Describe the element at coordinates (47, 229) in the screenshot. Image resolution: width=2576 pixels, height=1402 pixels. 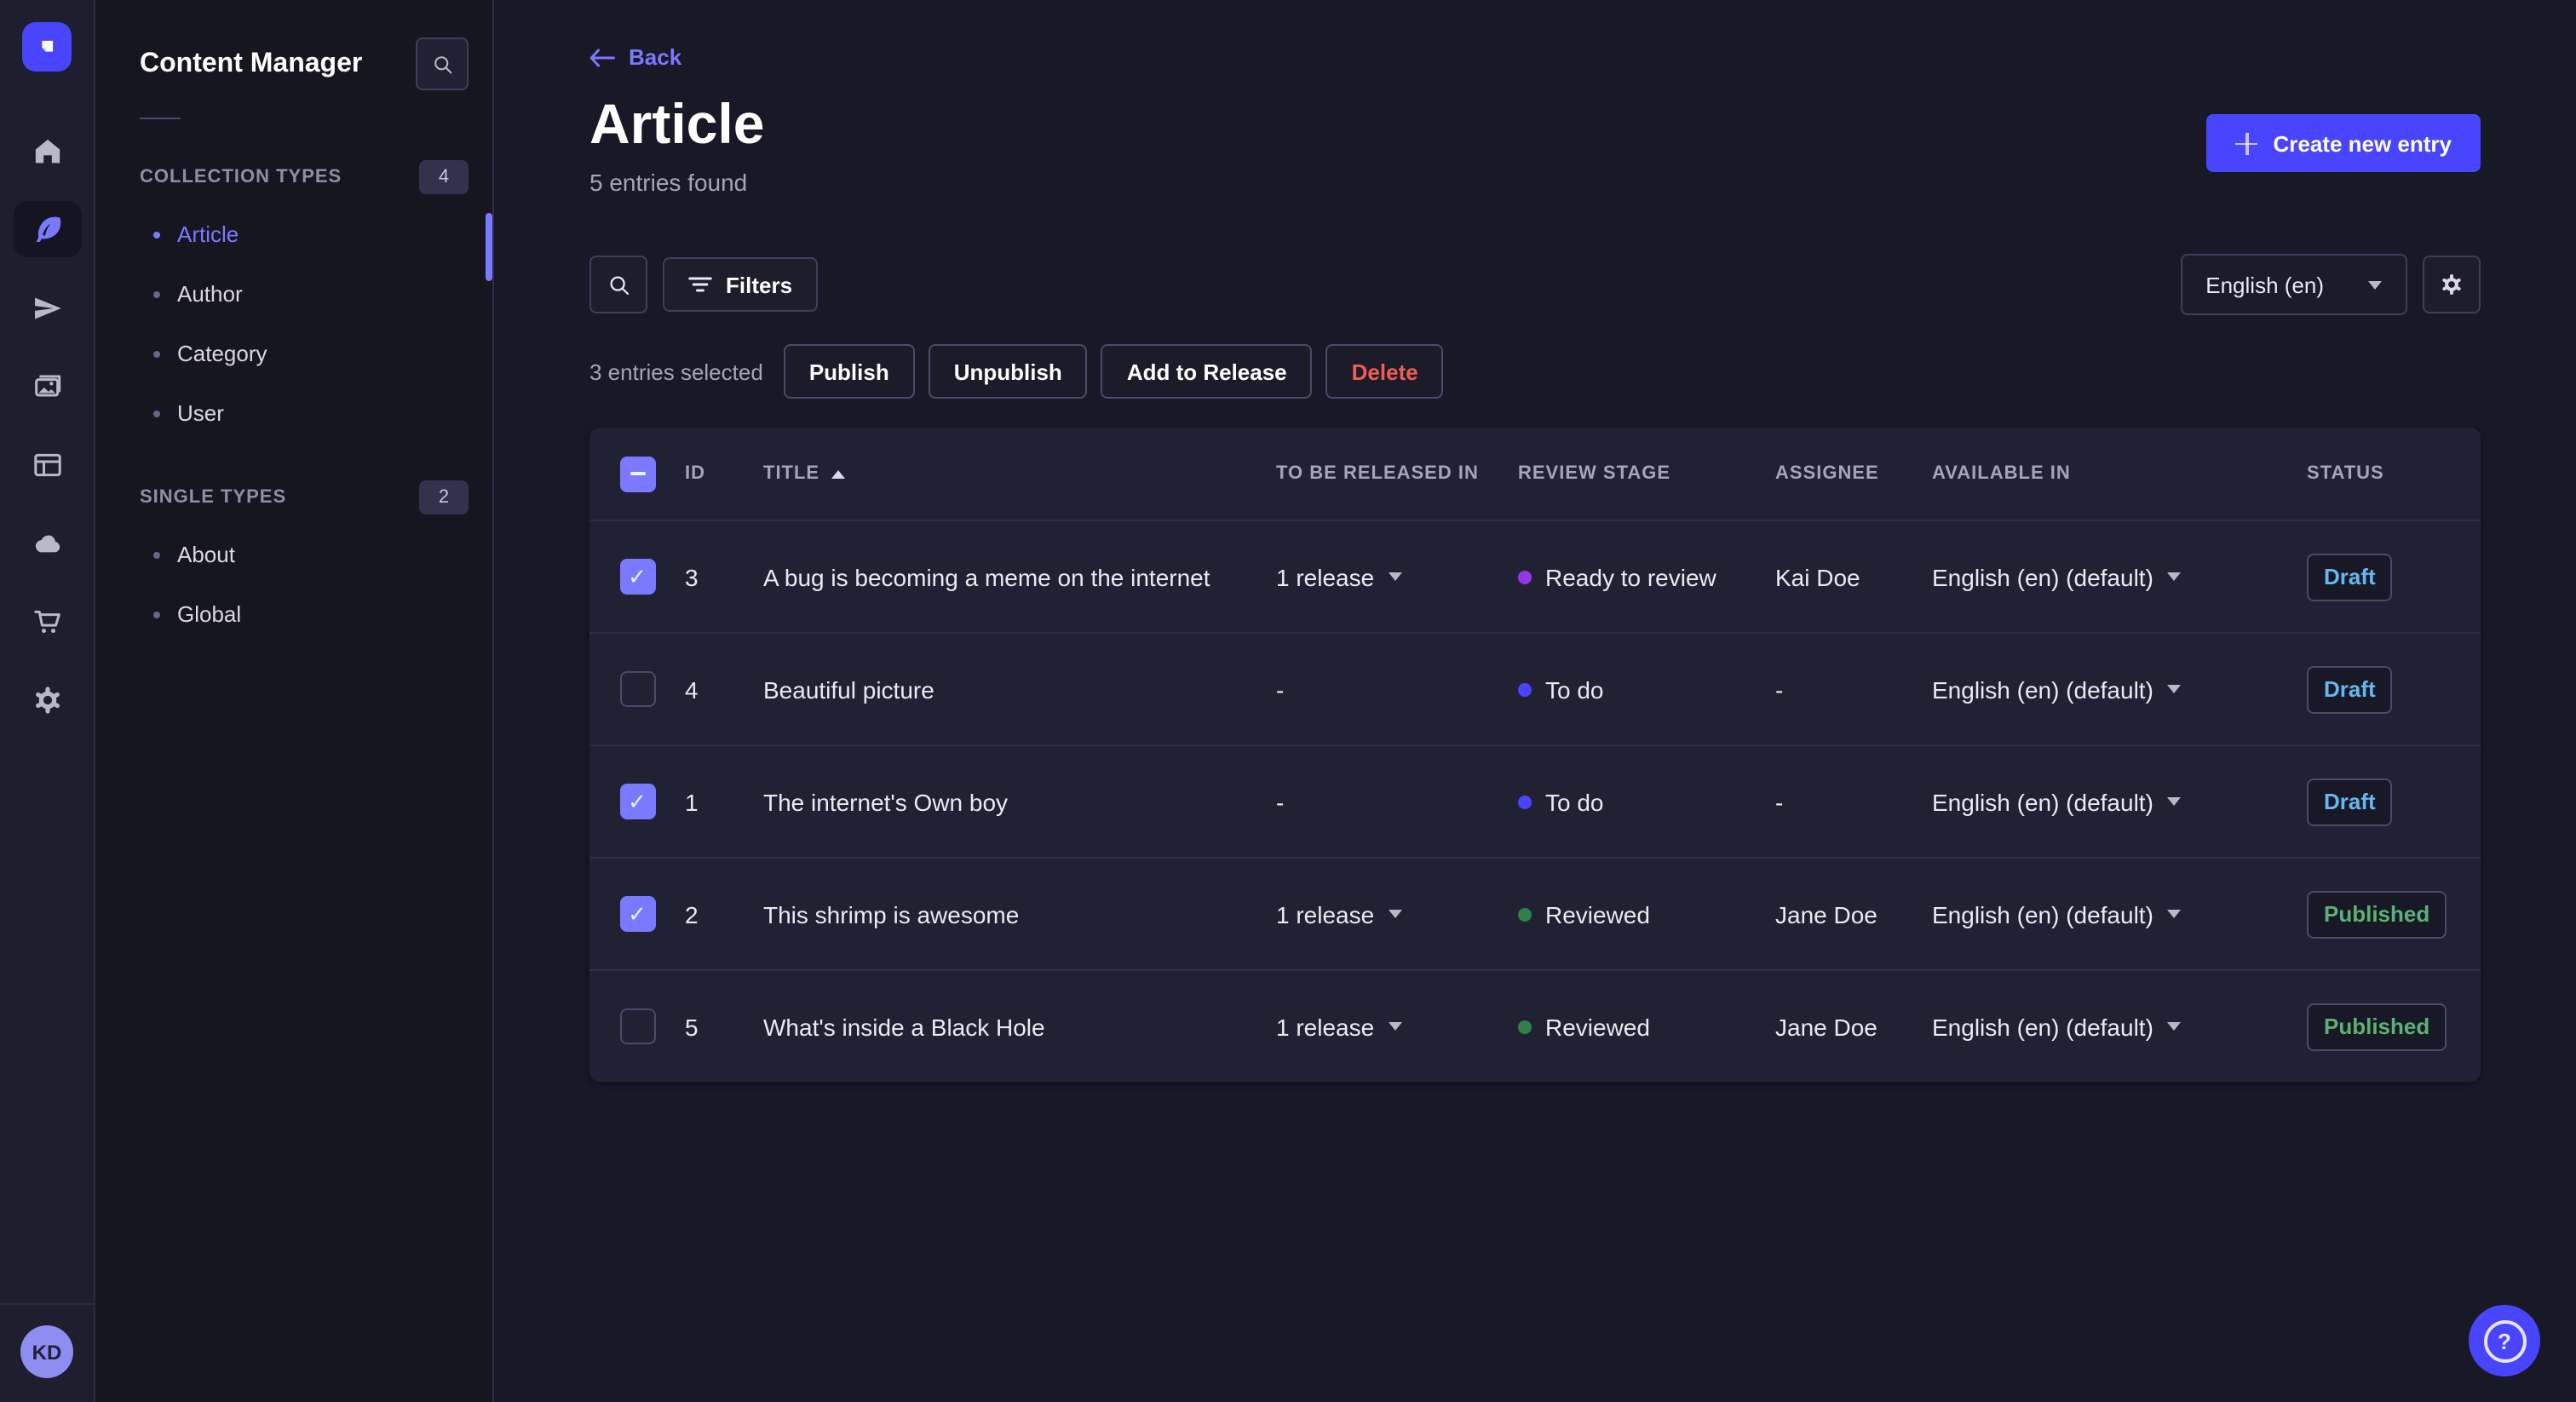
I see `content-manager-icon` at that location.